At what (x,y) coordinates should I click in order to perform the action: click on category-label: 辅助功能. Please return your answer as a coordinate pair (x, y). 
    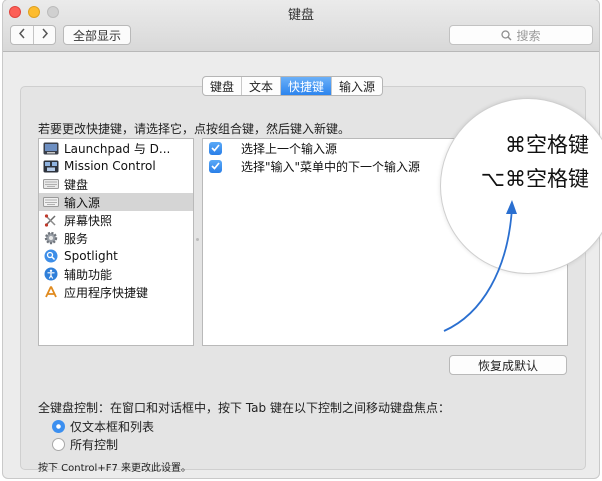
    Looking at the image, I should click on (88, 274).